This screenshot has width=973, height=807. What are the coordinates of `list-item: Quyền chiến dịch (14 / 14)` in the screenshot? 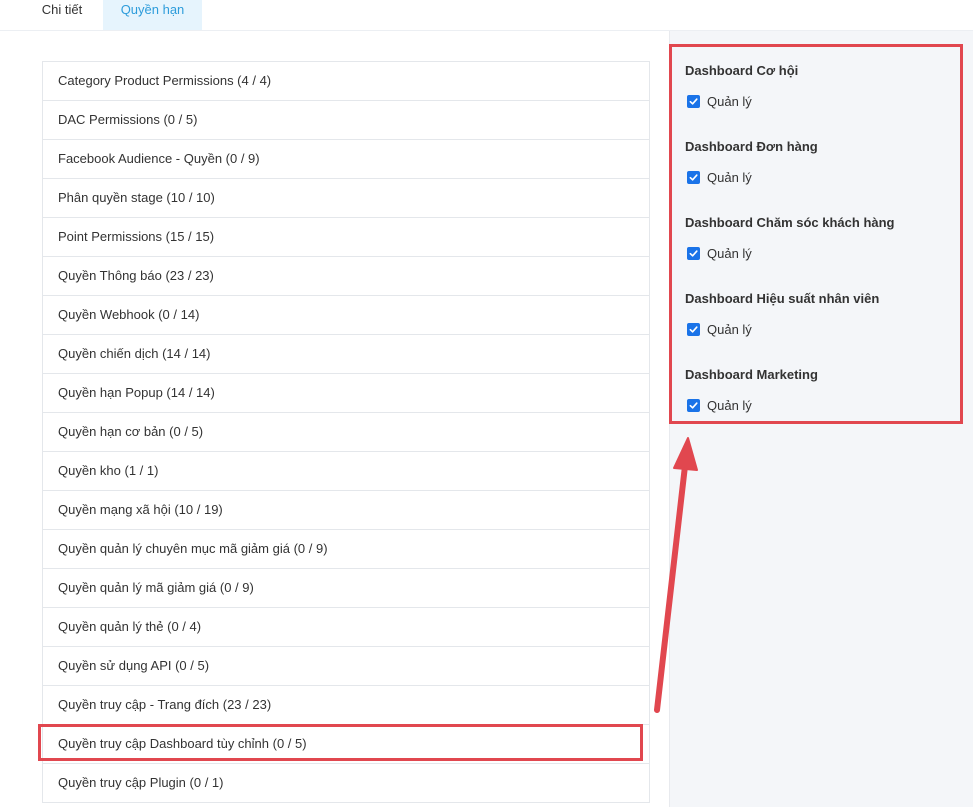 It's located at (346, 354).